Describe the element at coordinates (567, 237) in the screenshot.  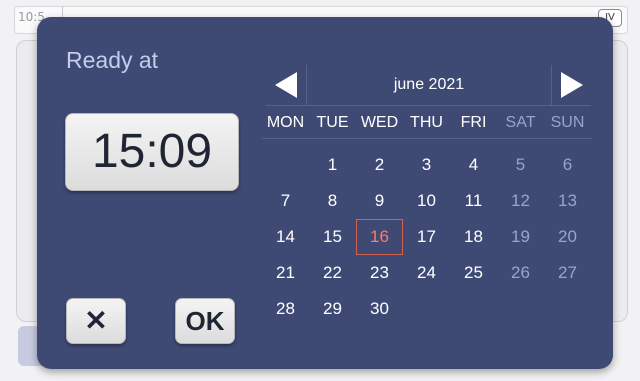
I see `calendar-day-20: 20` at that location.